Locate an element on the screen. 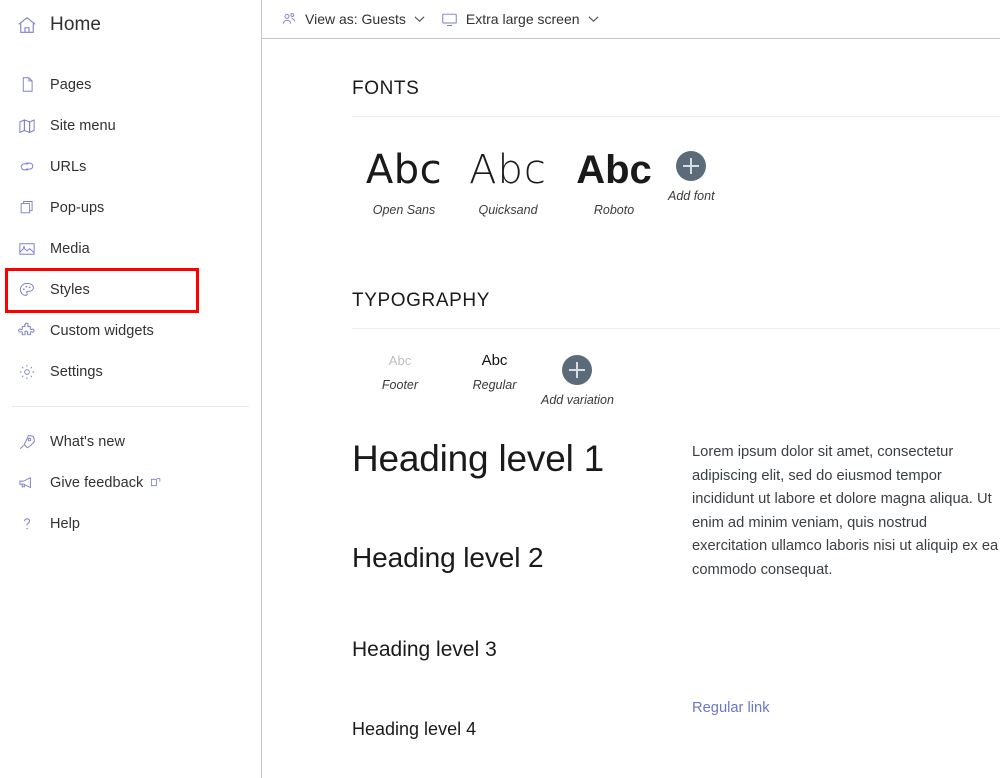  screen-size-dropdown: Extra large screen is located at coordinates (520, 19).